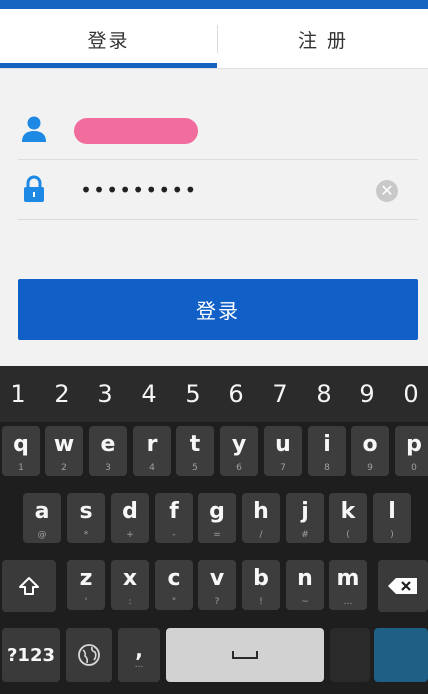  Describe the element at coordinates (324, 394) in the screenshot. I see `key-8: 8` at that location.